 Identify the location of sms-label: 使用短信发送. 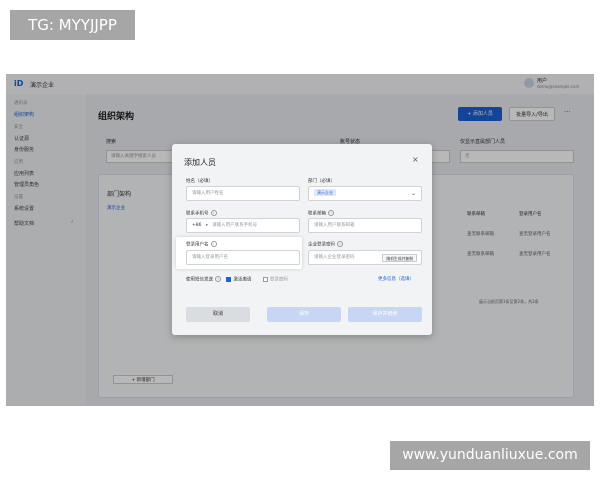
(199, 280).